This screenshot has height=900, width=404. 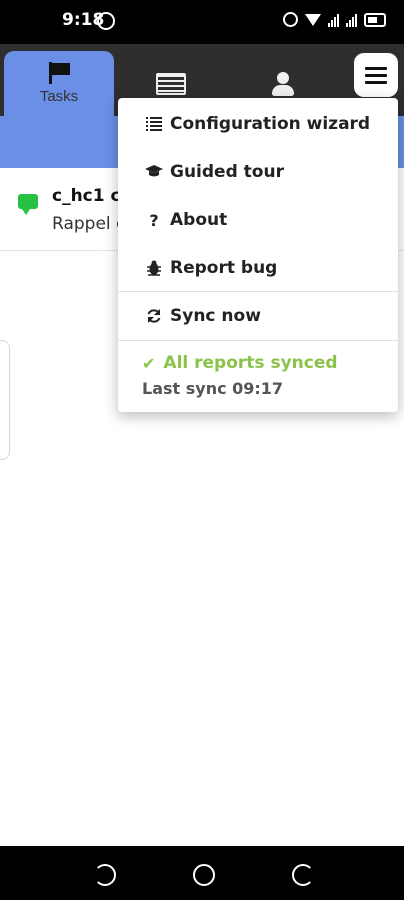 I want to click on question-icon: ?, so click(x=154, y=220).